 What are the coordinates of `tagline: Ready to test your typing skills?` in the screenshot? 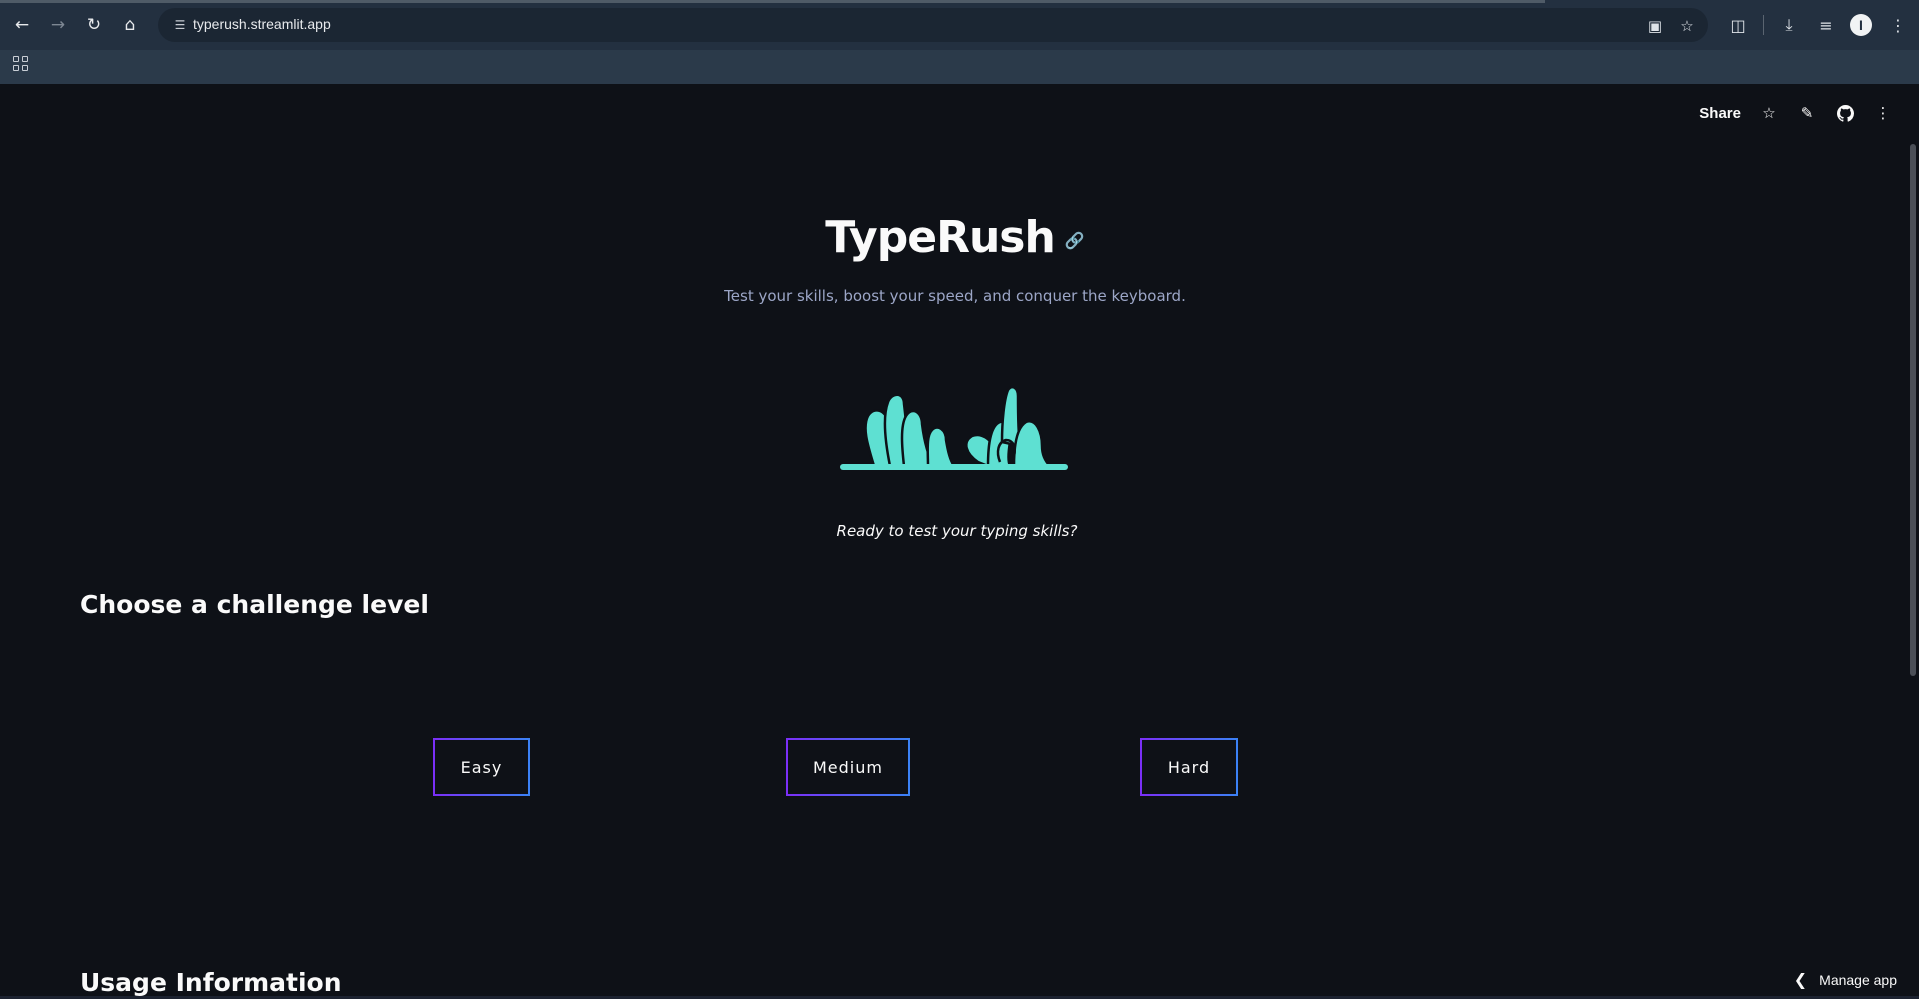 It's located at (957, 531).